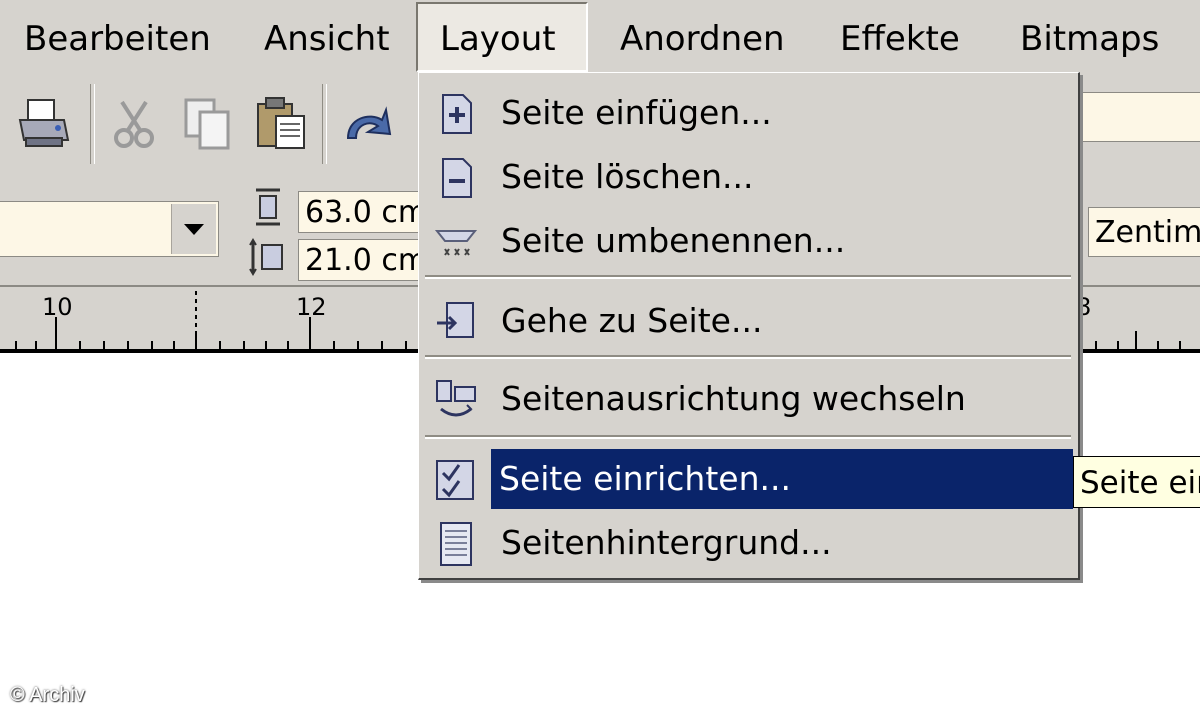  What do you see at coordinates (208, 124) in the screenshot?
I see `copy-icon` at bounding box center [208, 124].